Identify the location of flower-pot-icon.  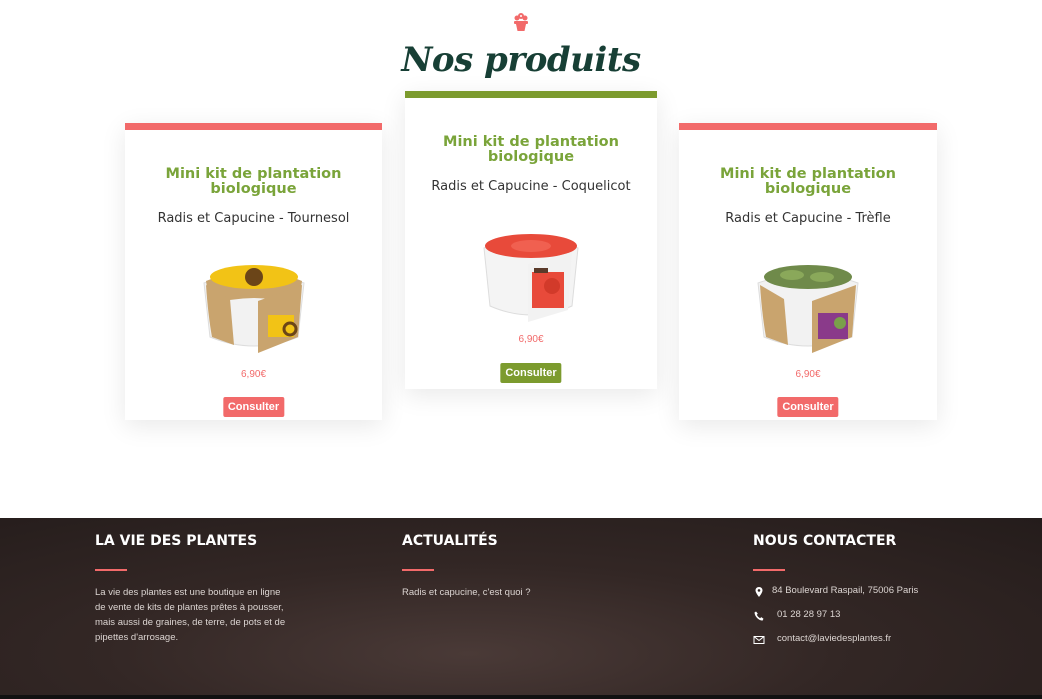
(521, 22).